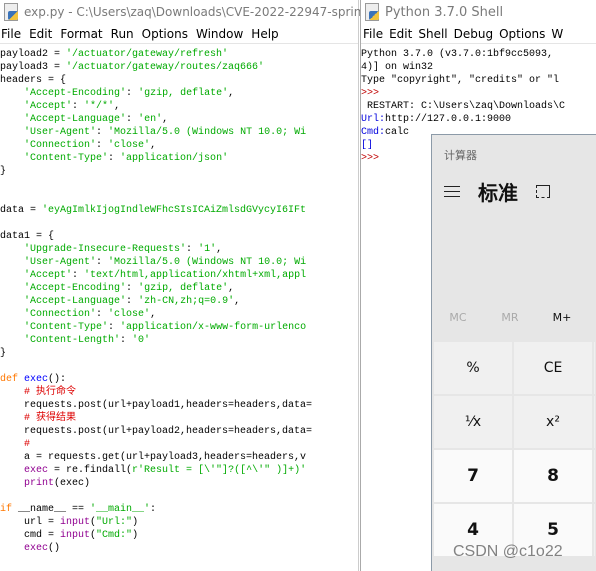 This screenshot has width=596, height=571. Describe the element at coordinates (179, 353) in the screenshot. I see `code-line: }` at that location.